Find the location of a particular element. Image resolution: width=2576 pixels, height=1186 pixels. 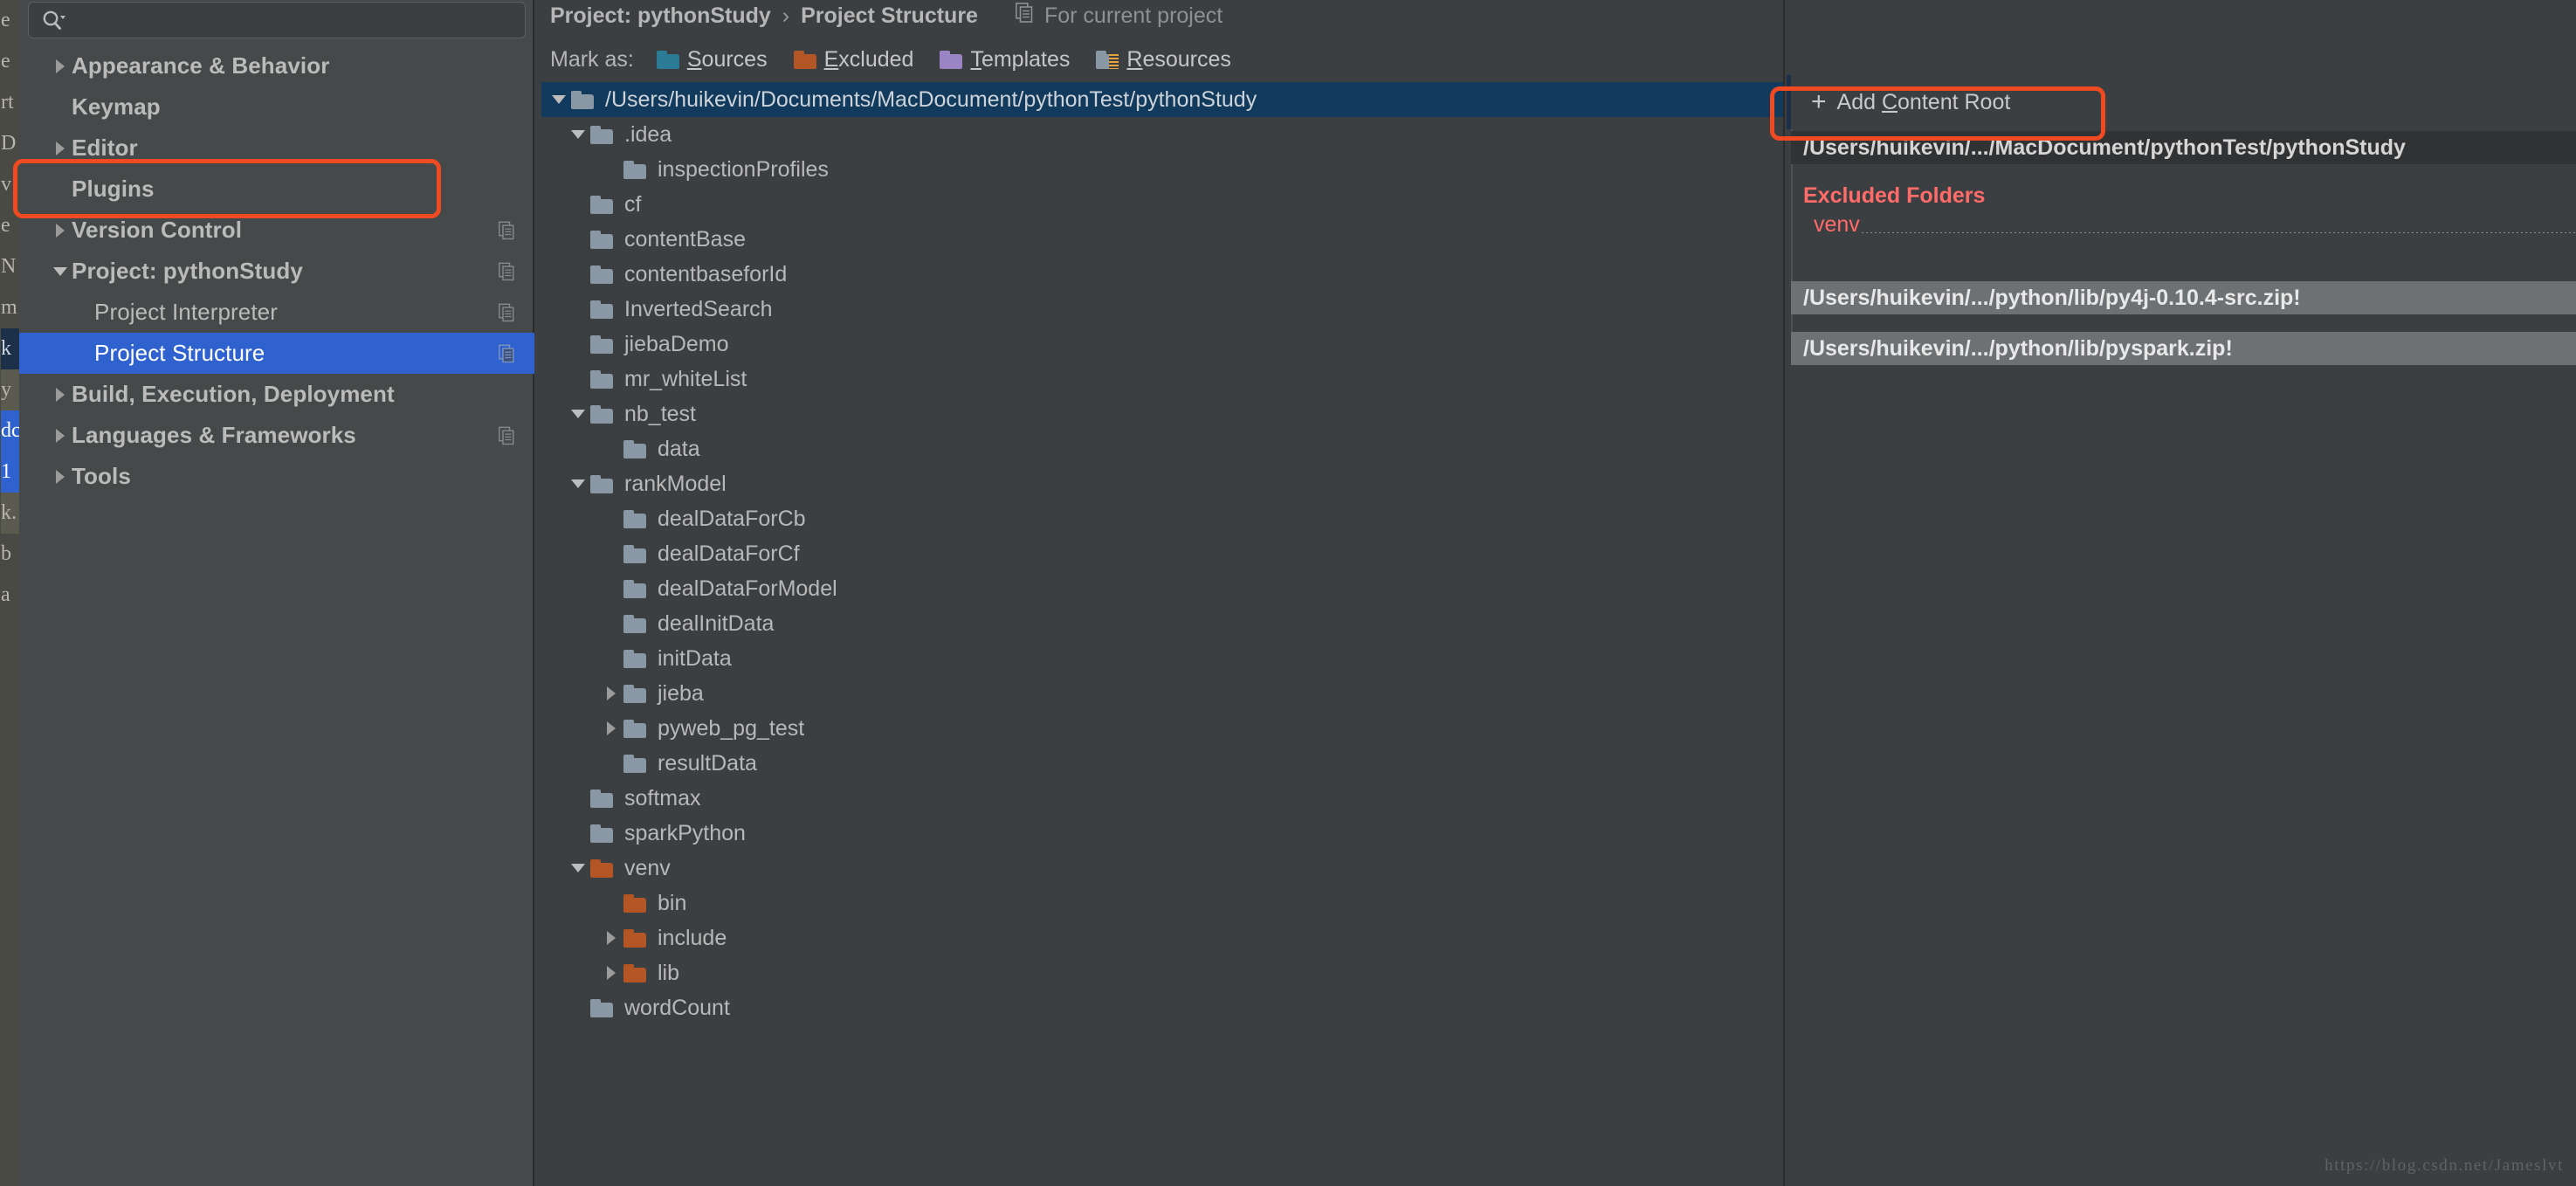

tree-row: dealInitData is located at coordinates (1162, 623).